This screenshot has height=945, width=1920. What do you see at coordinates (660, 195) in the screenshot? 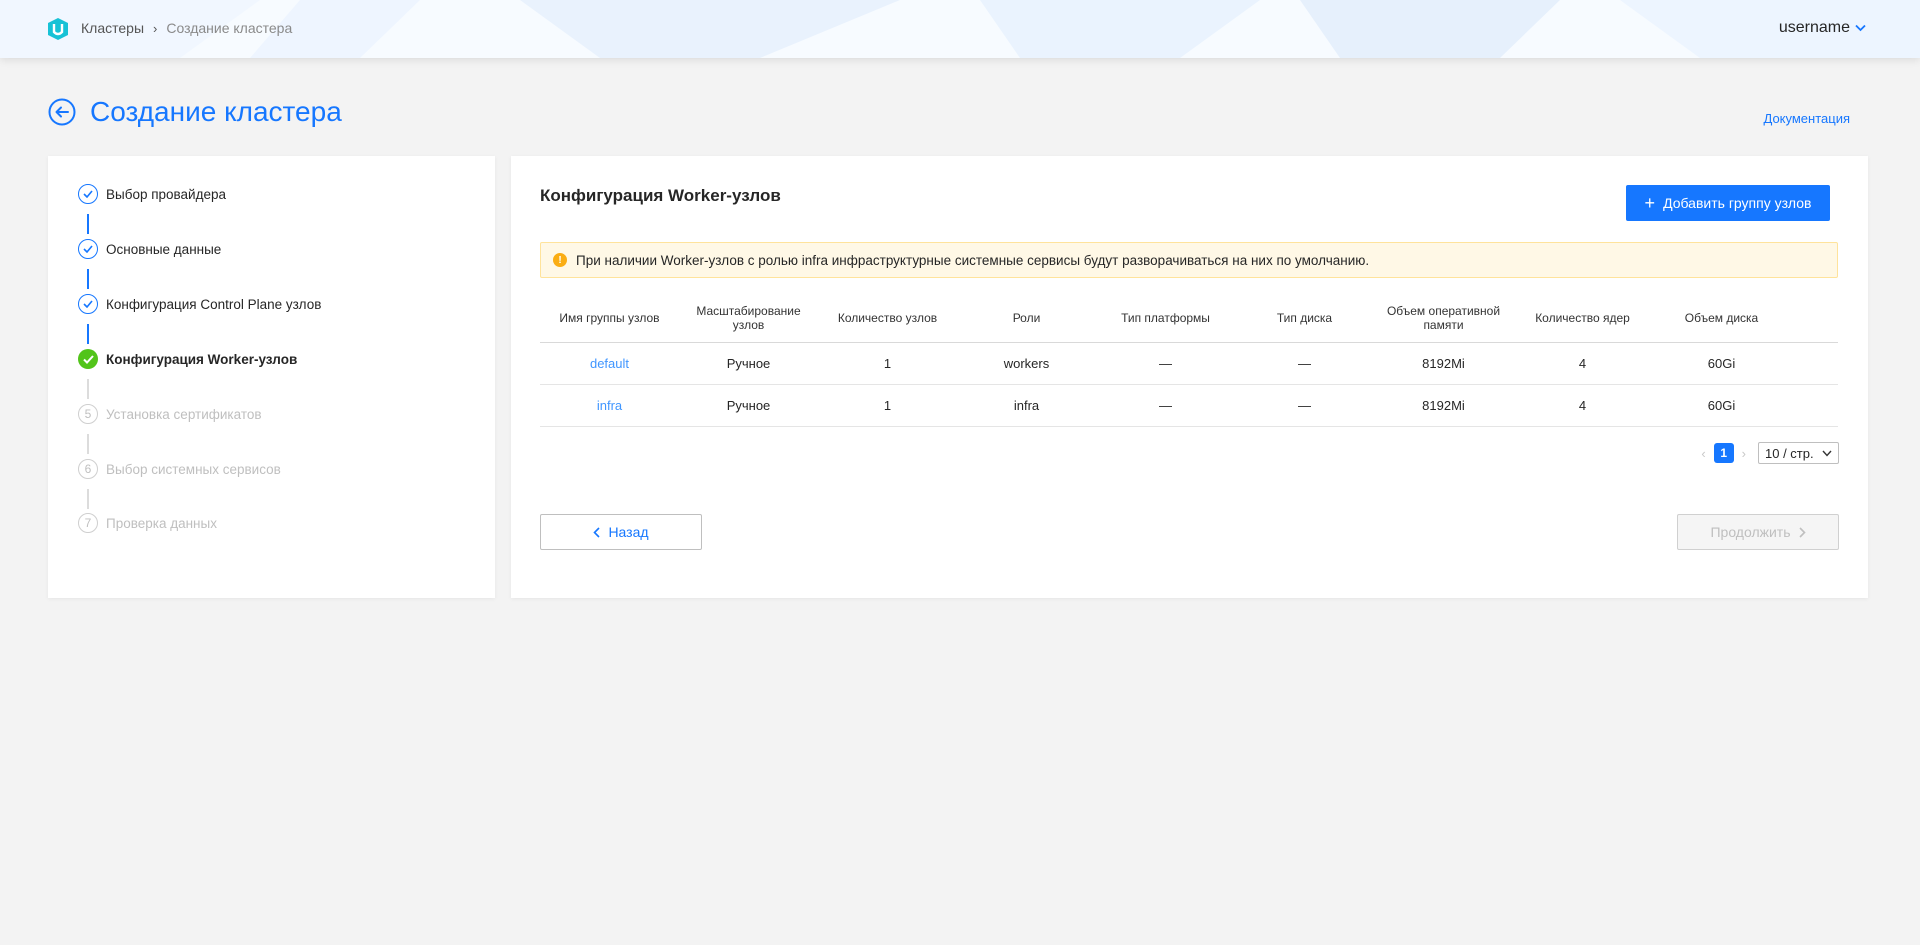
I see `section-title: Конфигурация Worker-узлов` at bounding box center [660, 195].